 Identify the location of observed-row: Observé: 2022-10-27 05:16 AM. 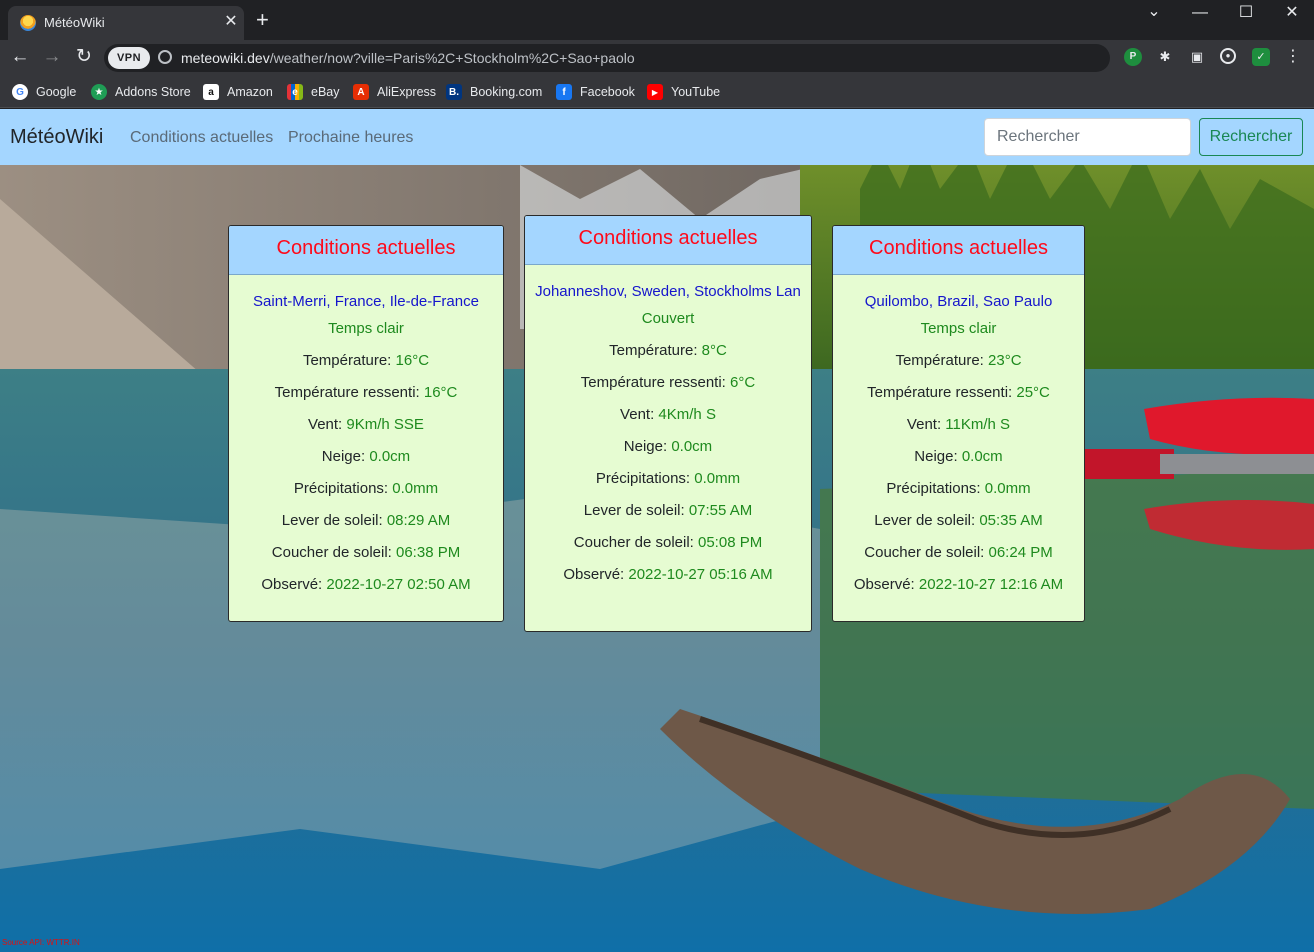
(668, 581).